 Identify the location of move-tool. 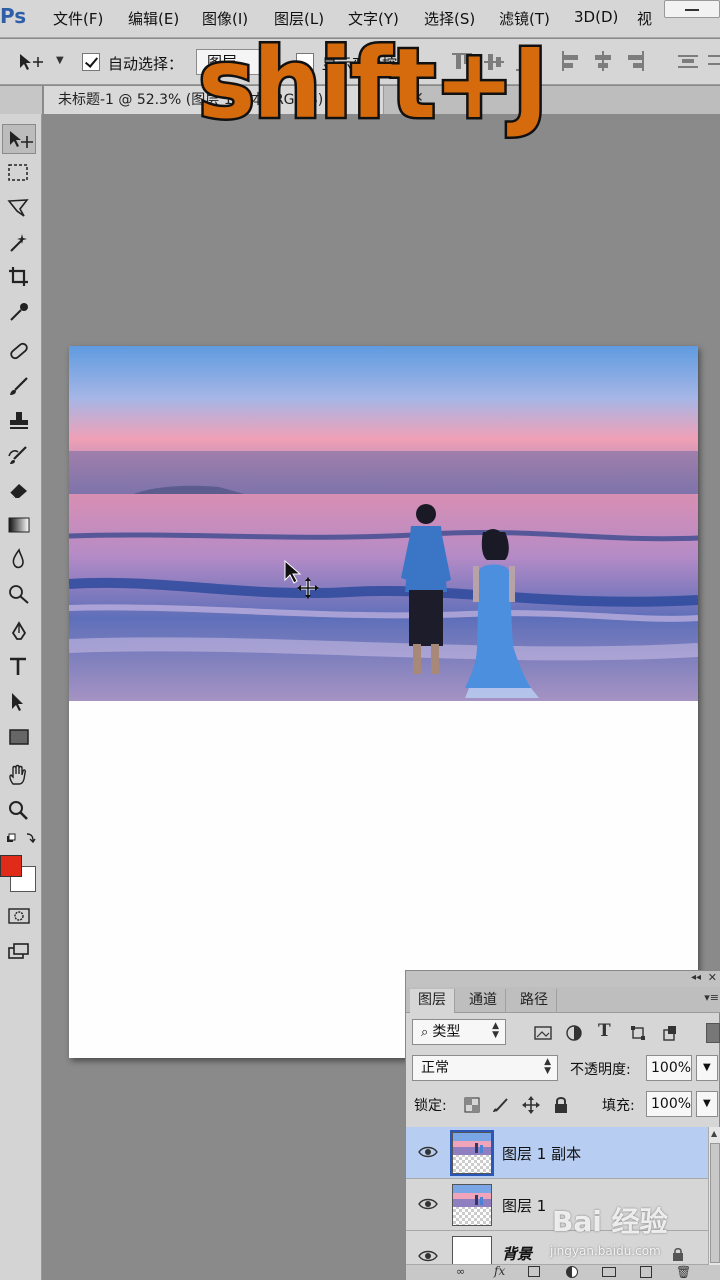
(19, 139).